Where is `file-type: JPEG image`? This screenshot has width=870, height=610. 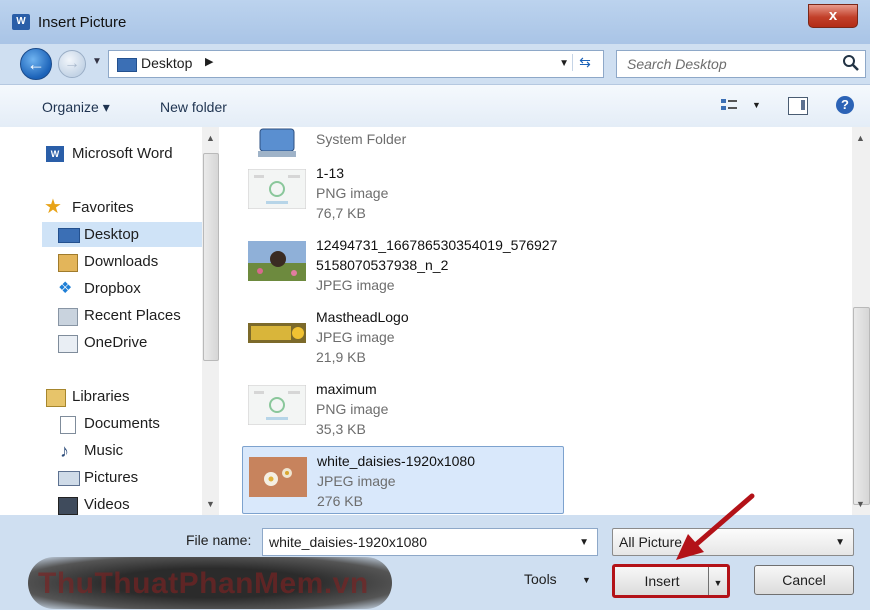
file-type: JPEG image is located at coordinates (355, 337).